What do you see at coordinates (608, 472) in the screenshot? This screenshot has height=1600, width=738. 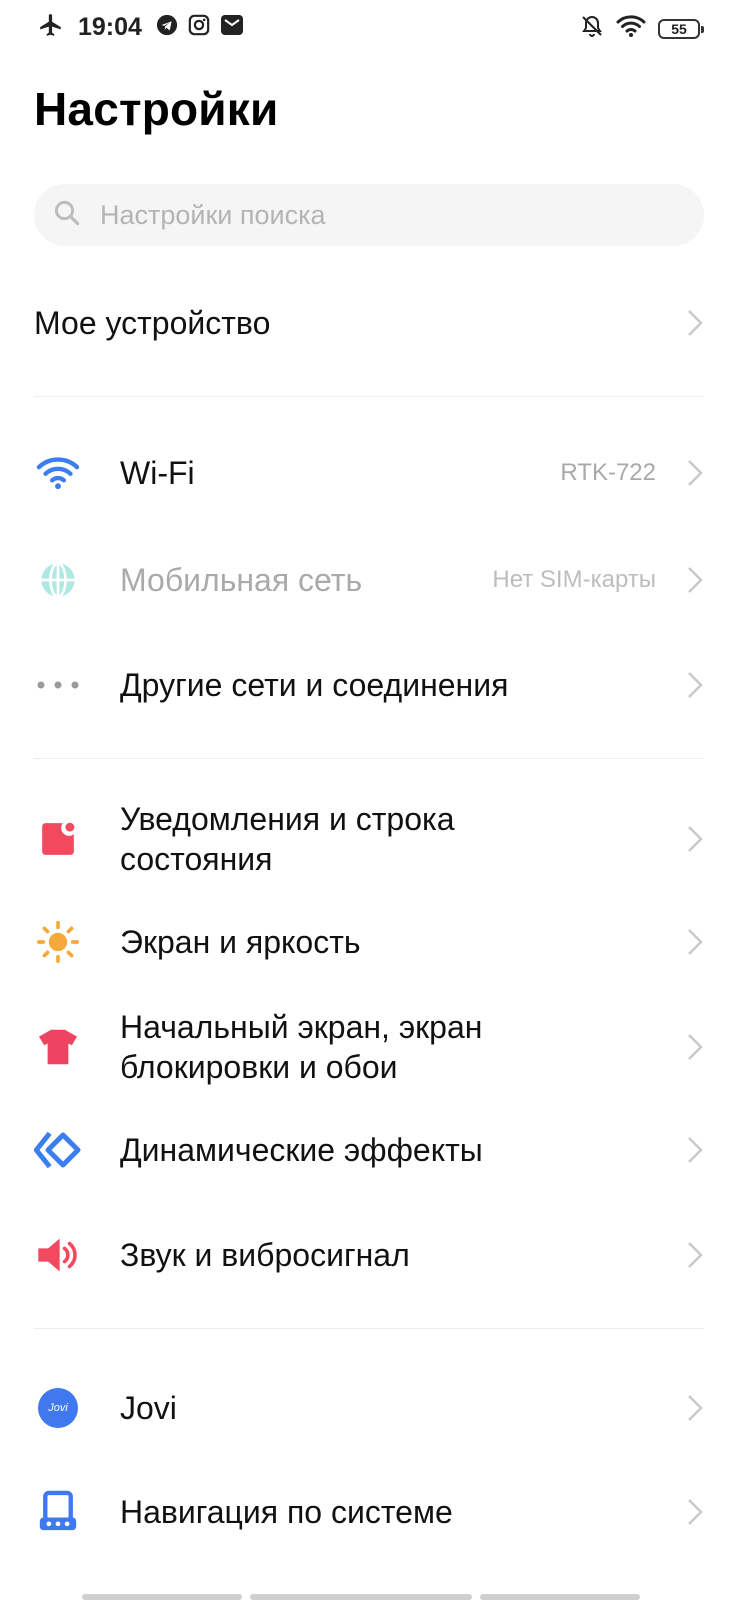 I see `wifi-network-name: RTK-722` at bounding box center [608, 472].